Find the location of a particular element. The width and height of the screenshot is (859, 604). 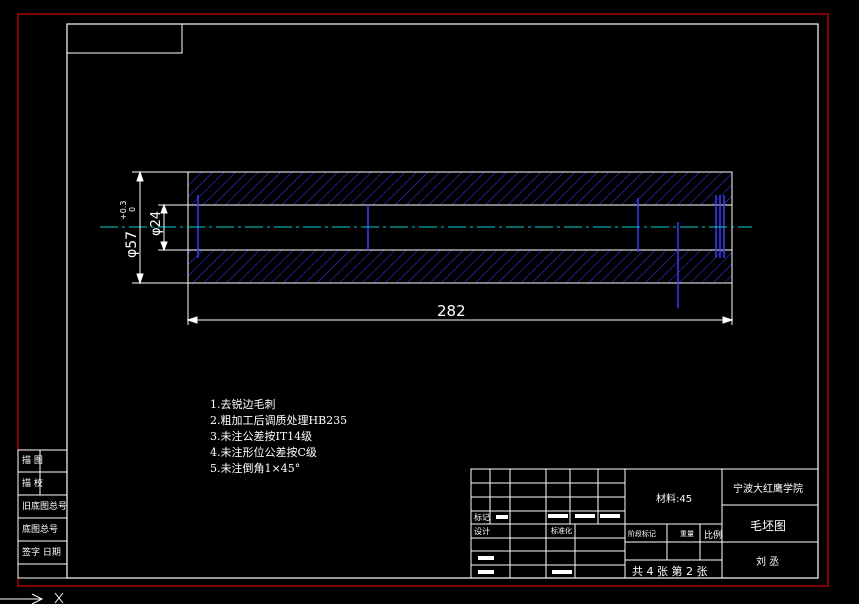

outer-tol-lower: 0 is located at coordinates (132, 209).